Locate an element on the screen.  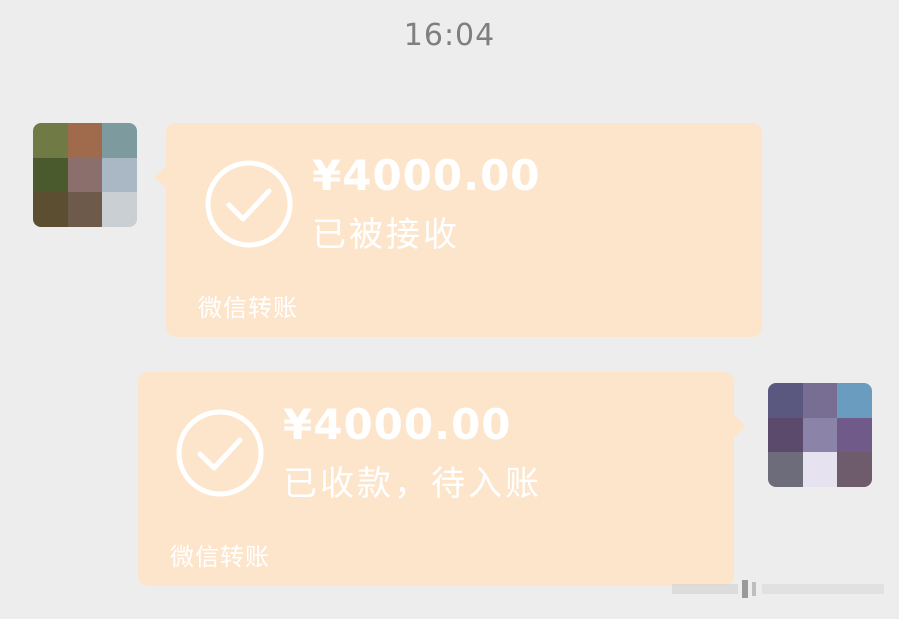
transfer-status: 已被接收 is located at coordinates (386, 235).